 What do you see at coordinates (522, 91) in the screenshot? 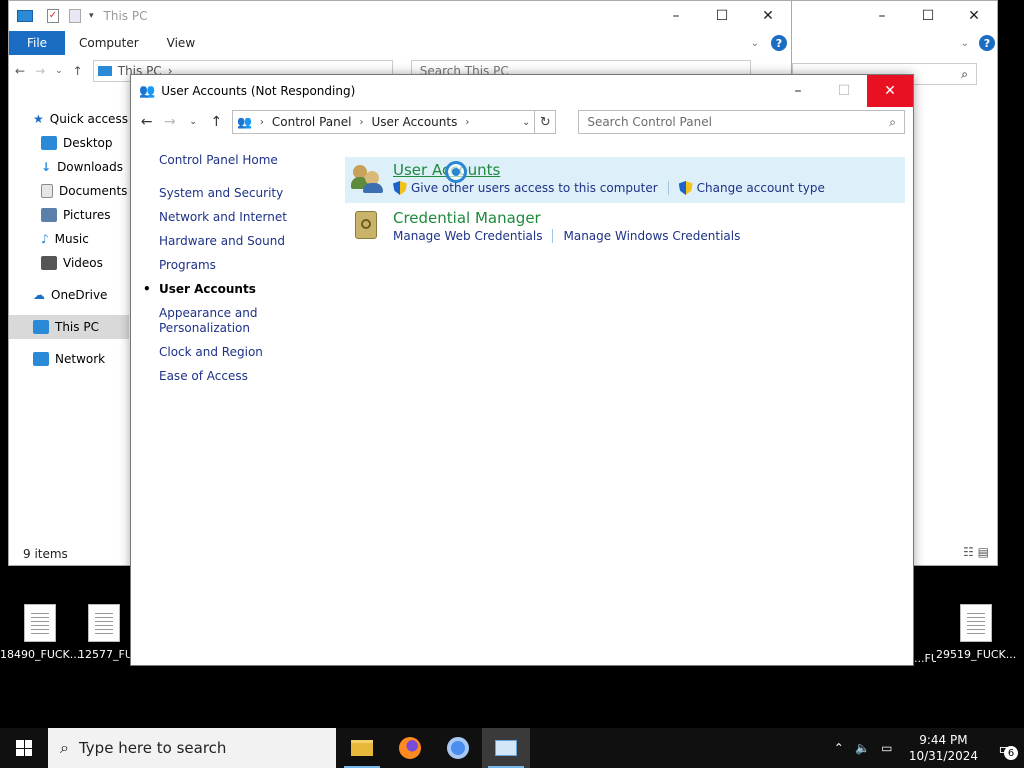
I see `cp-titlebar: 👥 User Accounts (Not Responding) – ☐ ✕` at bounding box center [522, 91].